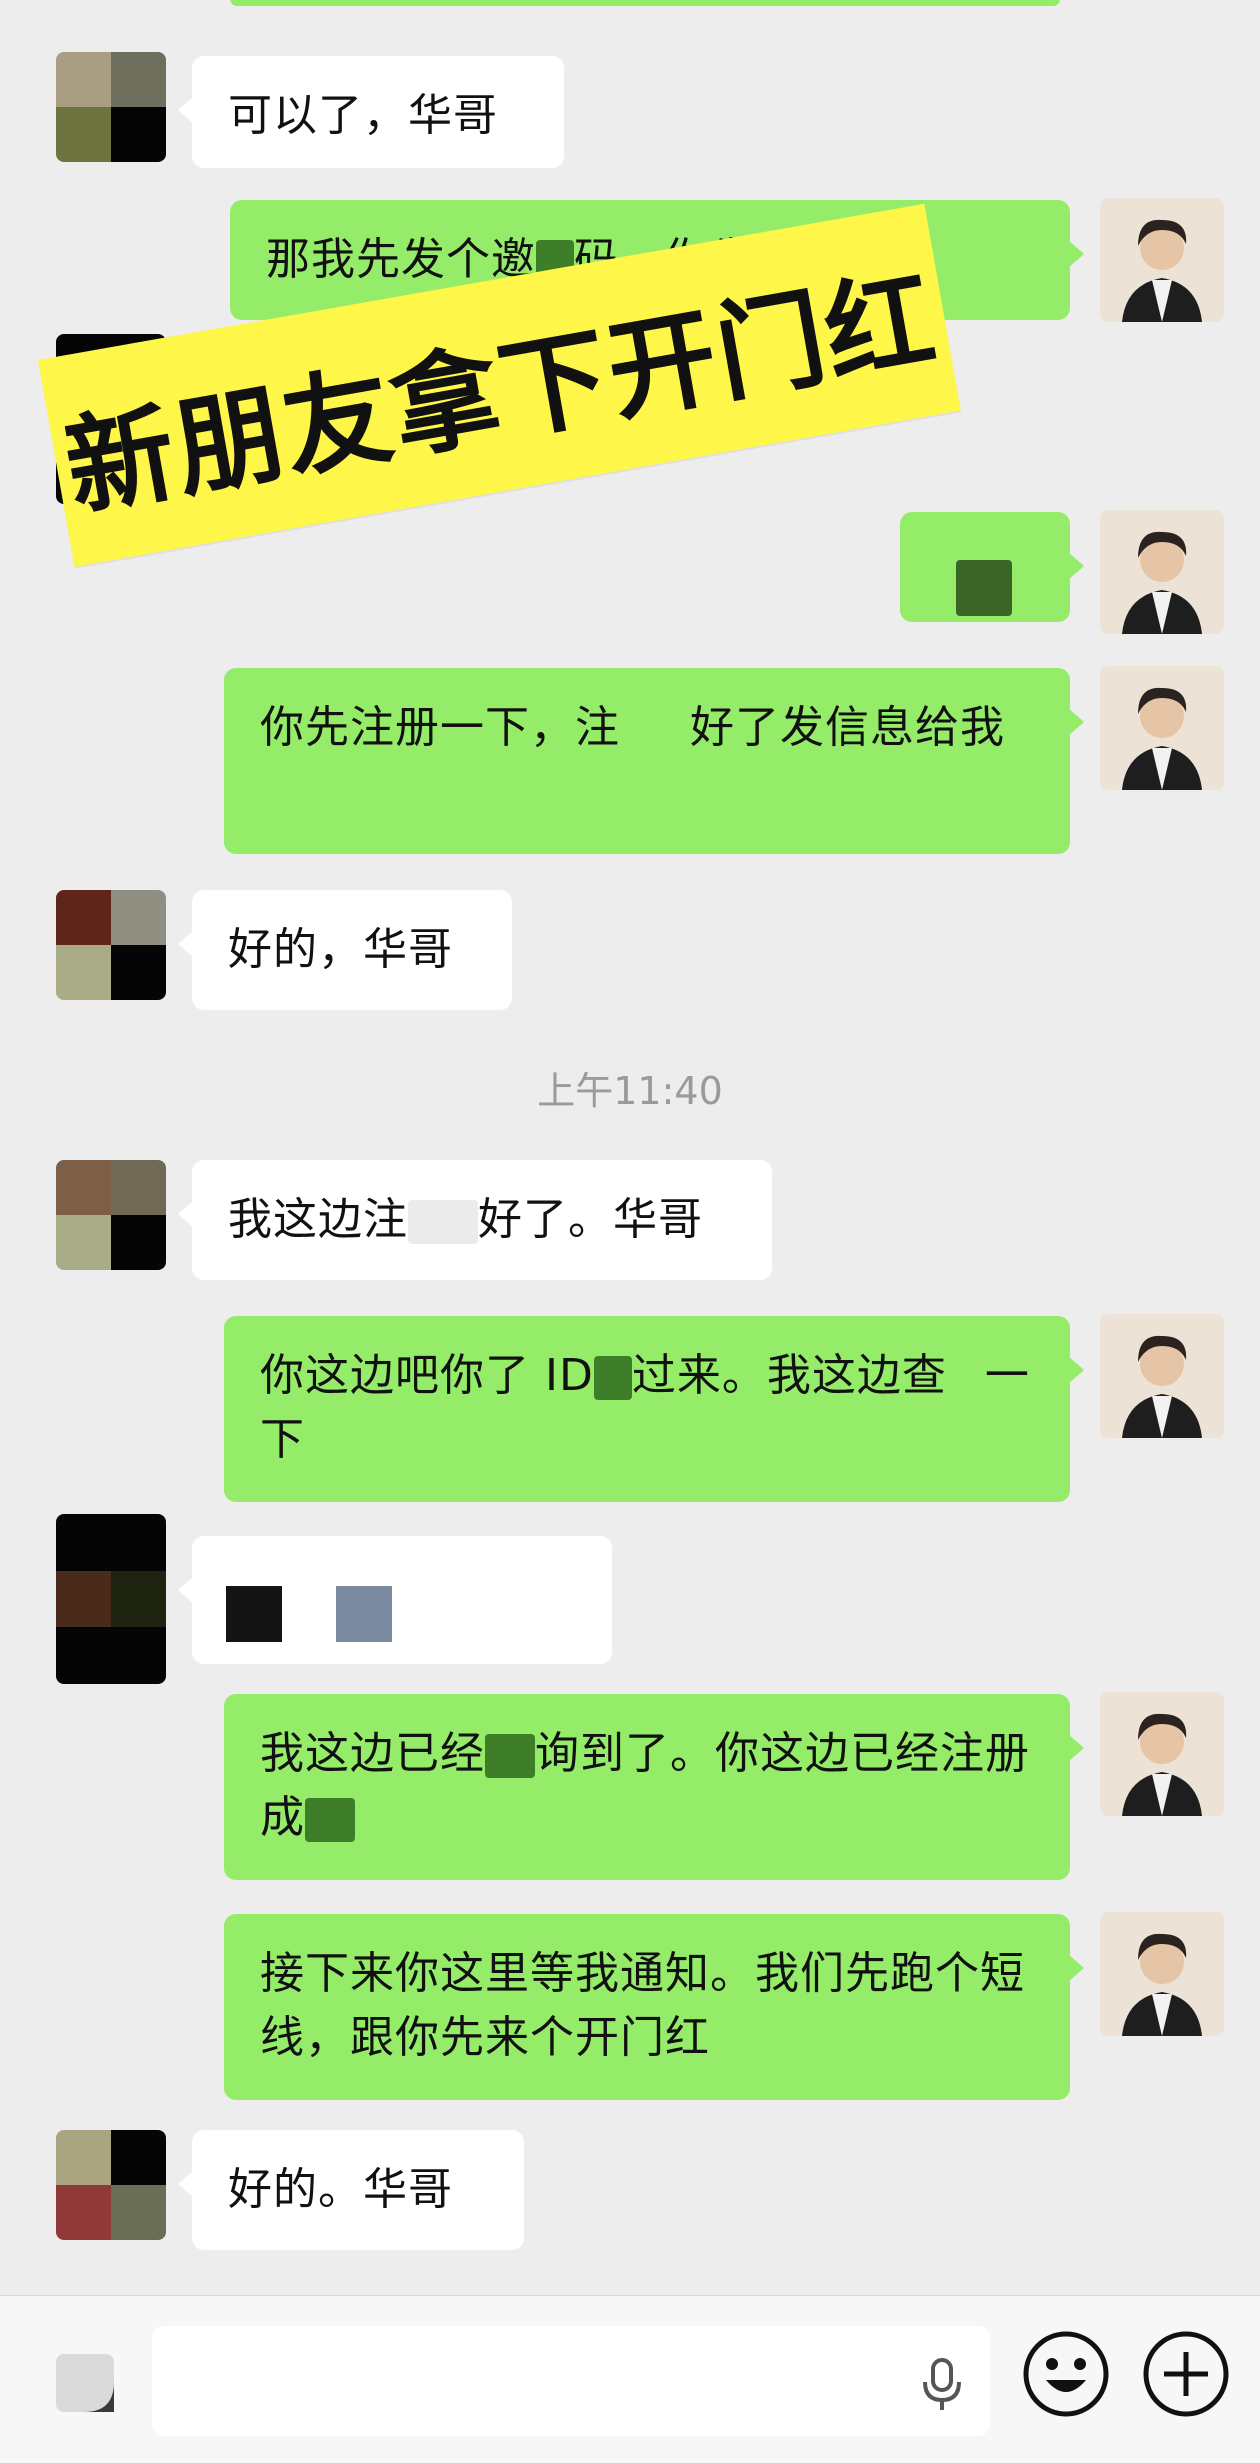 The image size is (1260, 2463). I want to click on message-text: 那我先发个邀, so click(401, 259).